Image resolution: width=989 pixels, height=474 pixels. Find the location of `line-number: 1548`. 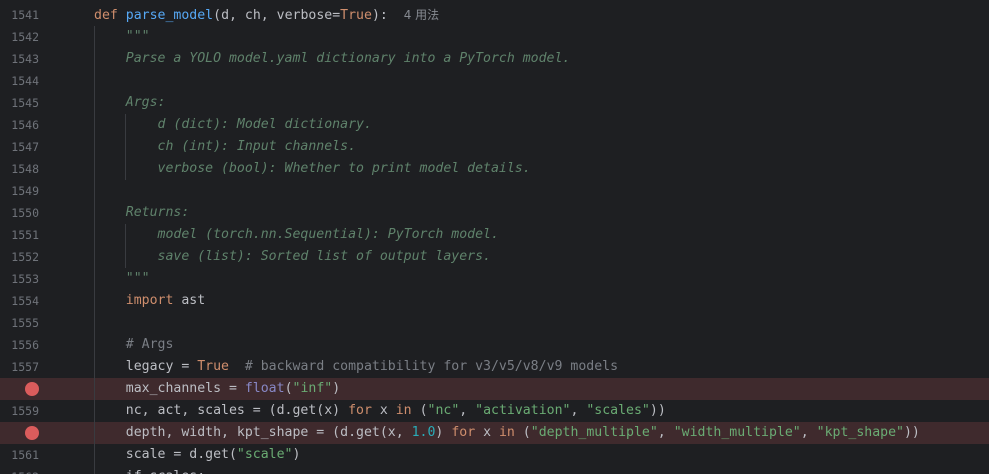

line-number: 1548 is located at coordinates (19, 169).